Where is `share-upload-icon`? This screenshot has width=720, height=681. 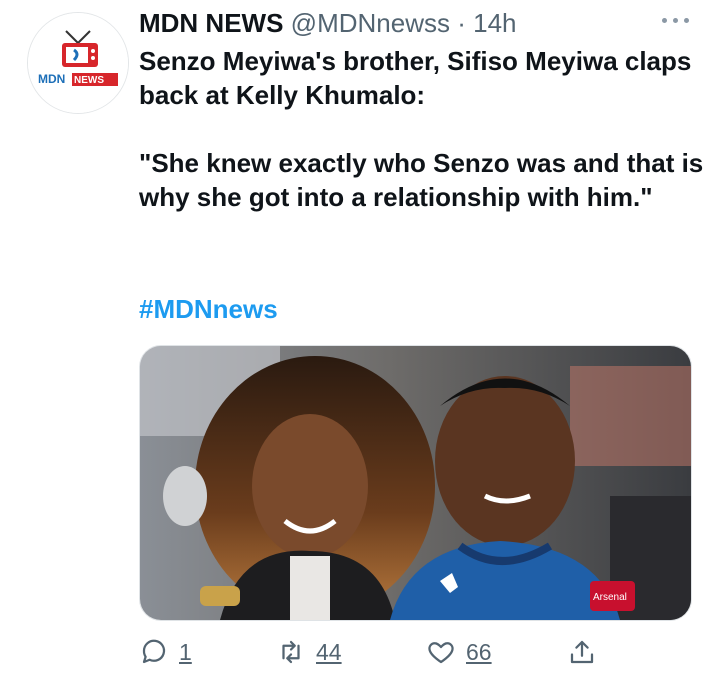 share-upload-icon is located at coordinates (582, 652).